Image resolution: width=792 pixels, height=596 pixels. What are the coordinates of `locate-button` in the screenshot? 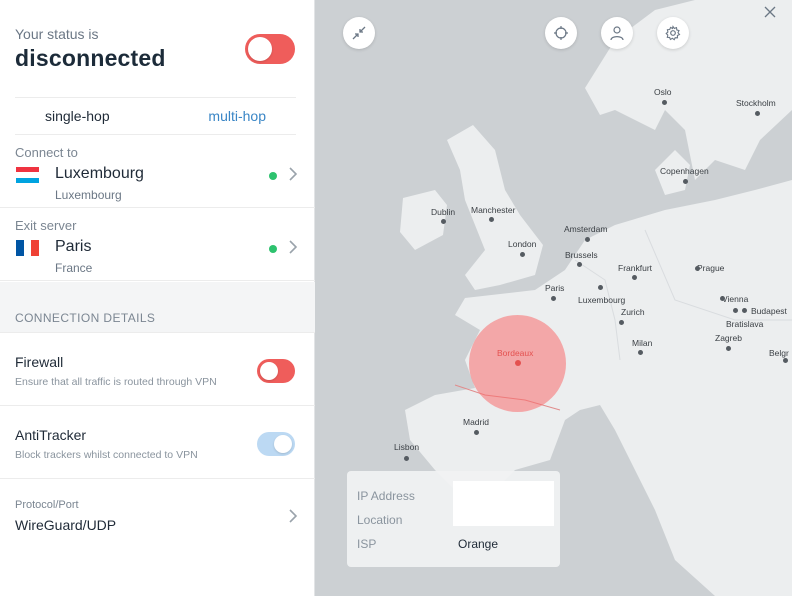 It's located at (561, 33).